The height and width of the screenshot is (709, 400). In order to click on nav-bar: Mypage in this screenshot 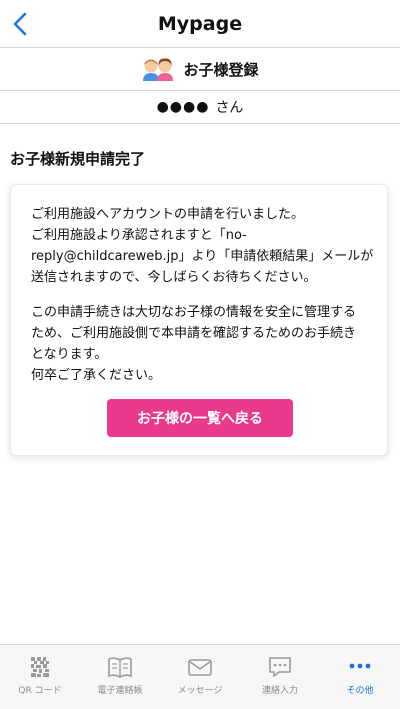, I will do `click(200, 24)`.